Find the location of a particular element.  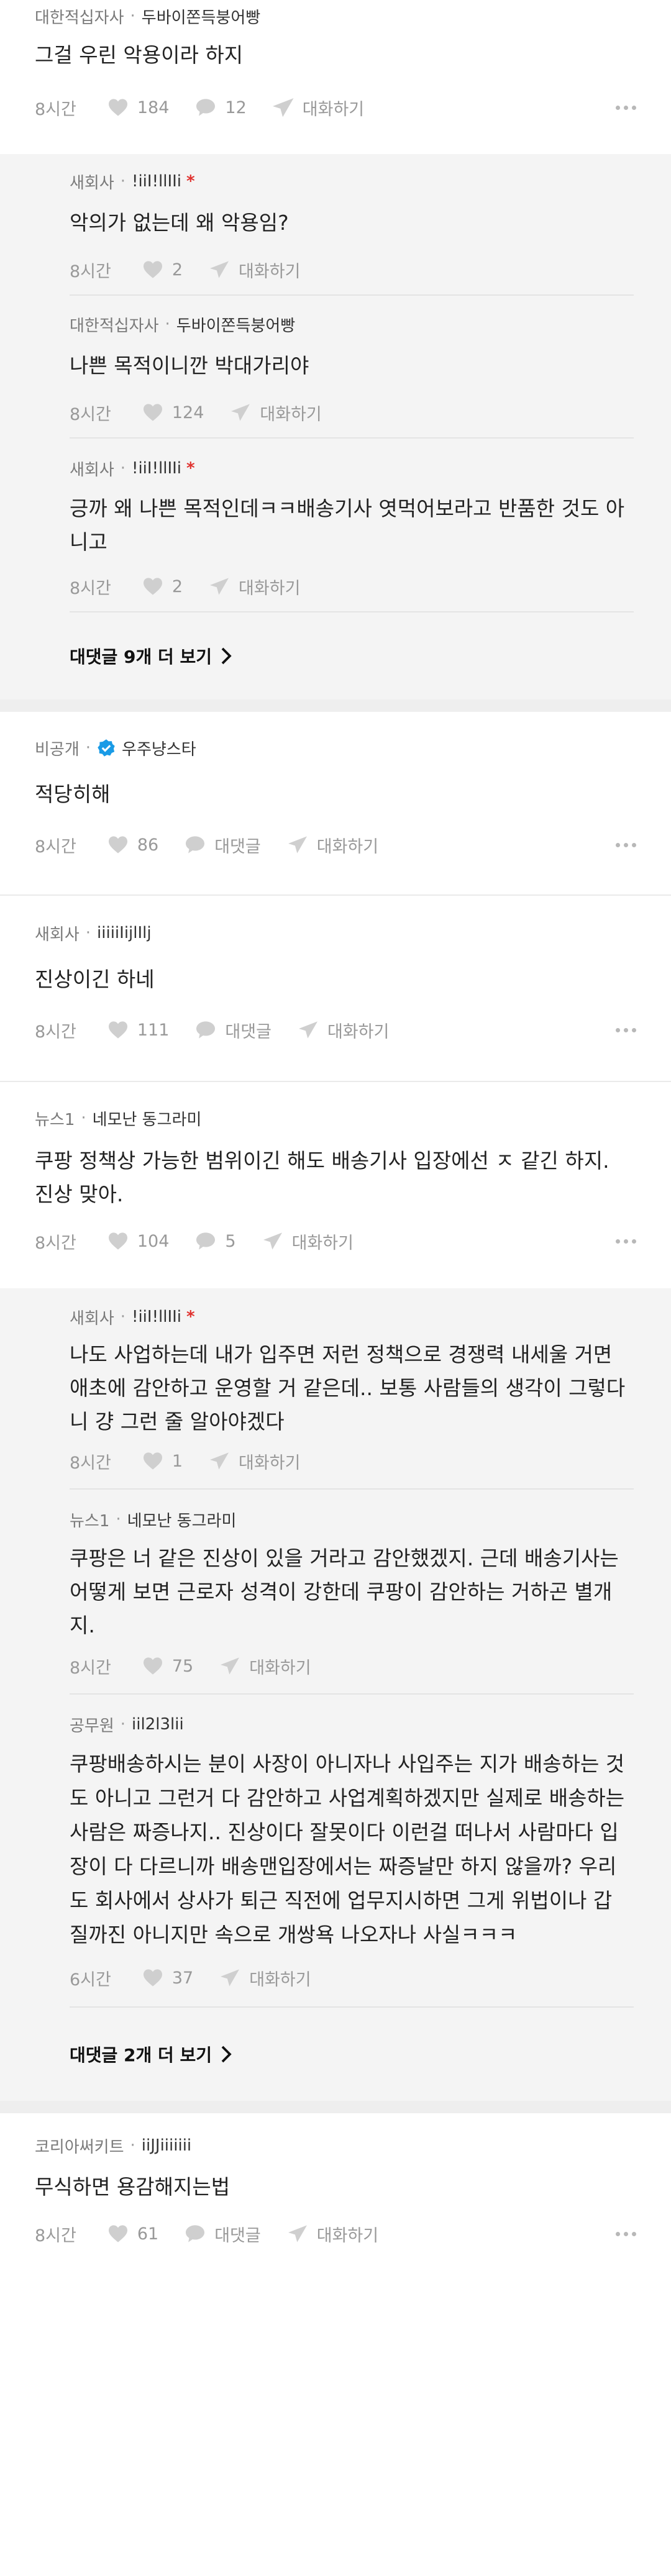

like-button: 104 is located at coordinates (138, 1241).